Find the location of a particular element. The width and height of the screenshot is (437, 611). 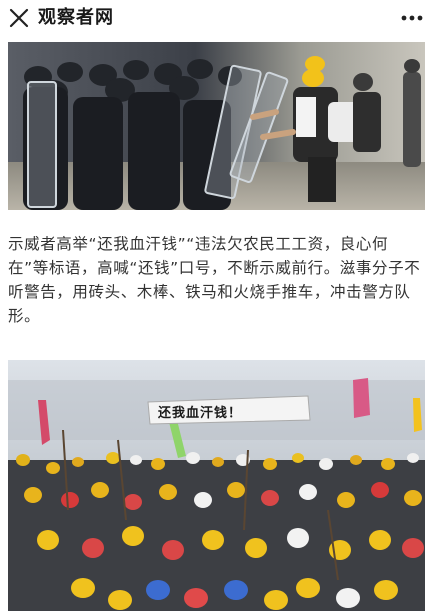

top-navigation-bar: 观察者网 is located at coordinates (218, 18).